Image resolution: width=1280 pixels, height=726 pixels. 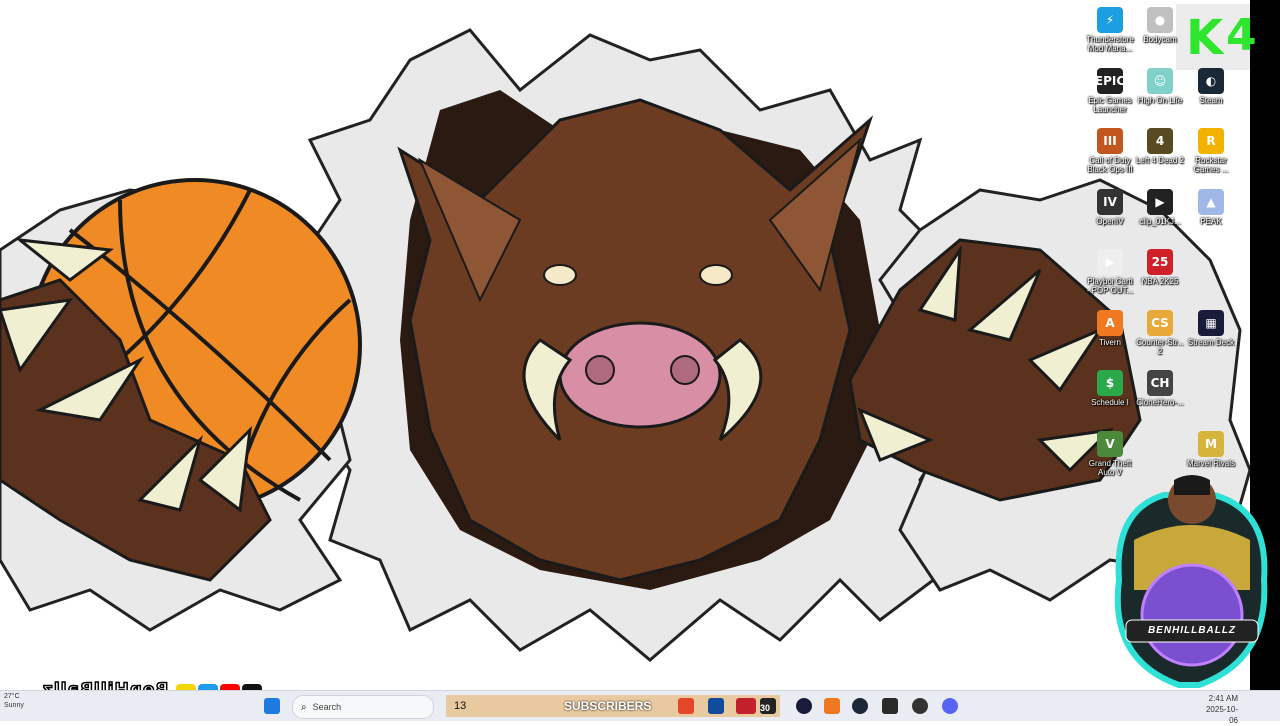 I want to click on weather-desc: Sunny, so click(x=14, y=705).